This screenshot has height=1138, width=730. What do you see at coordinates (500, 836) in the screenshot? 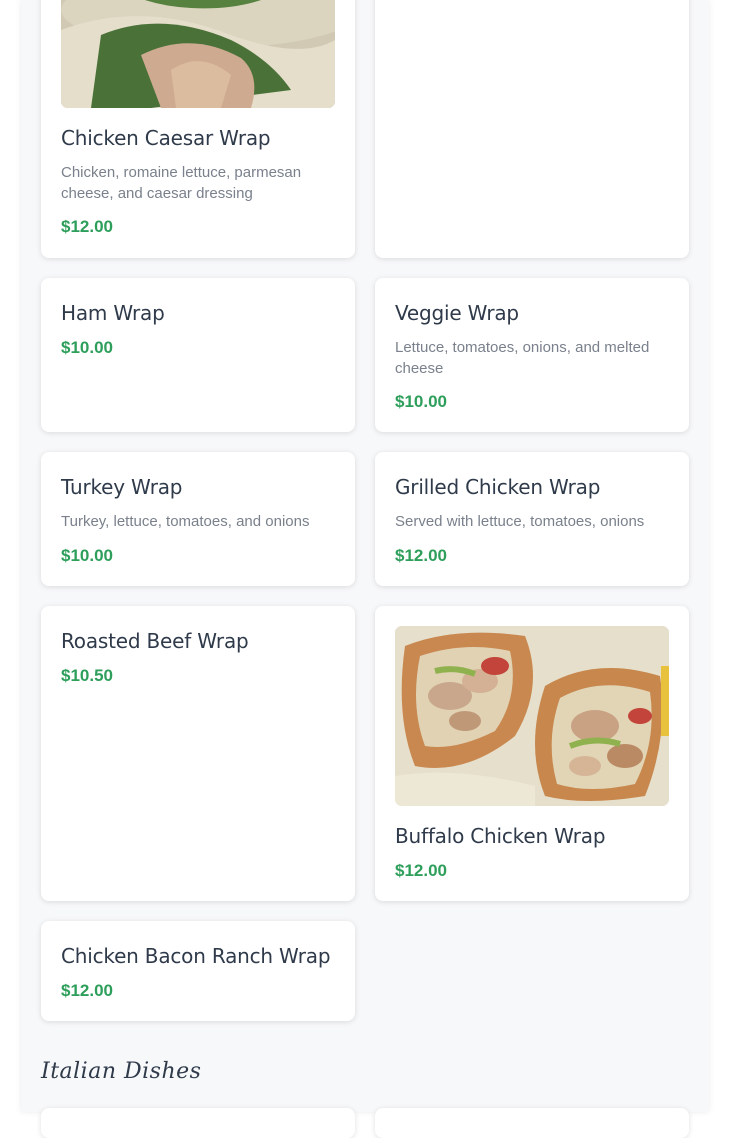
I see `item-title: Buffalo Chicken Wrap` at bounding box center [500, 836].